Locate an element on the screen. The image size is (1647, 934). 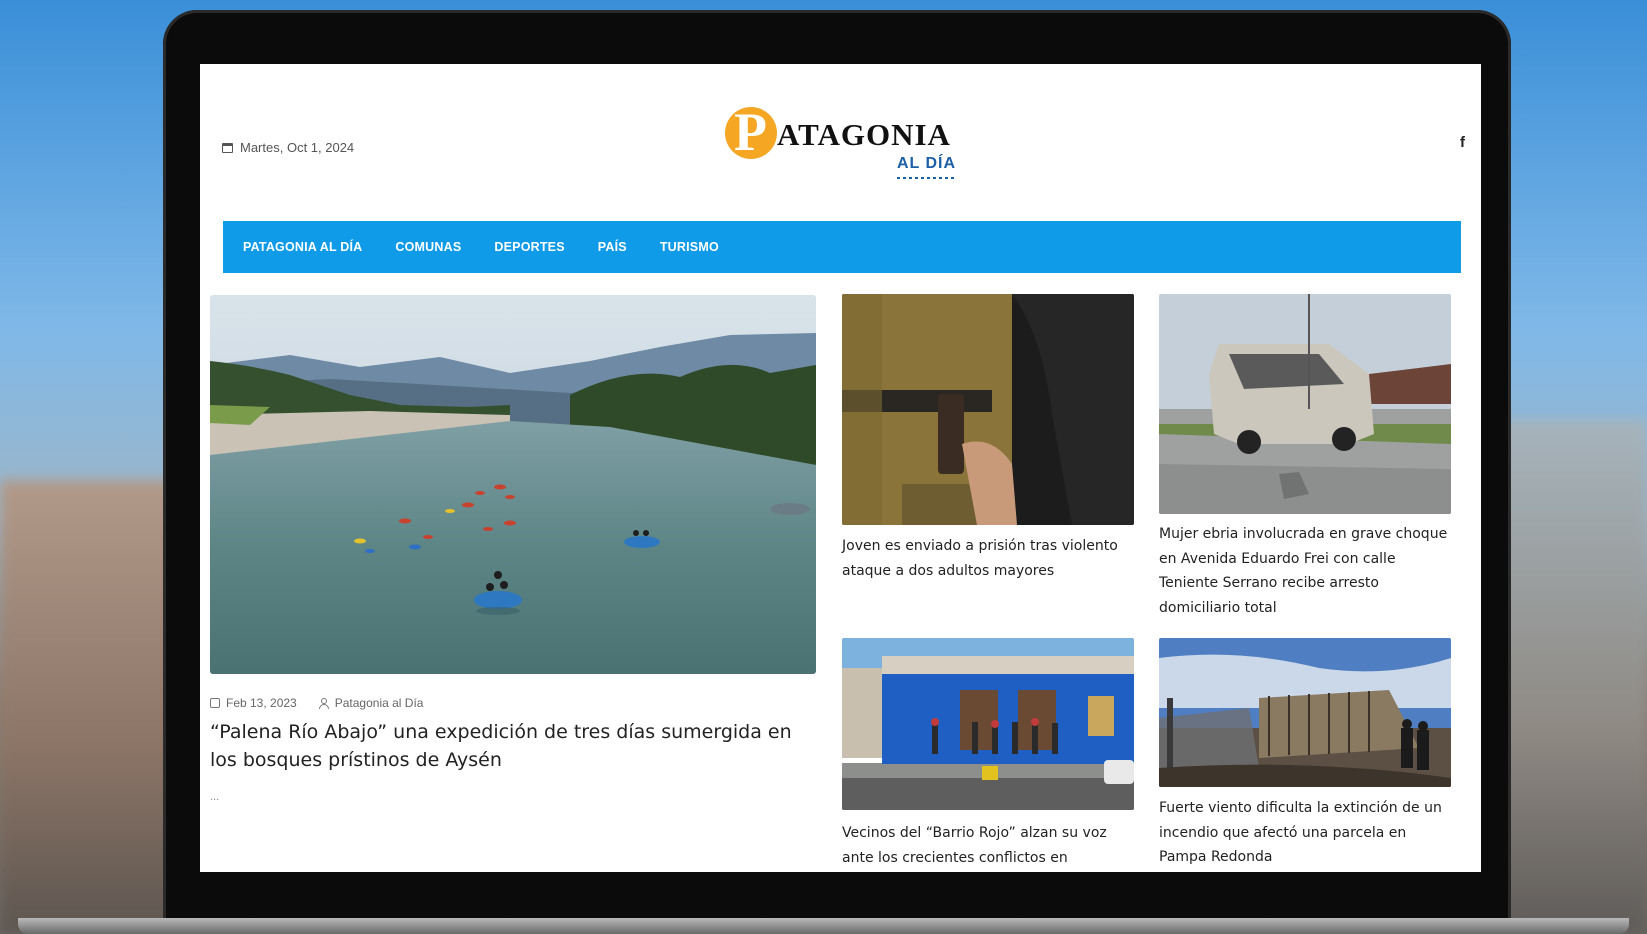
card-image-crash is located at coordinates (1305, 404).